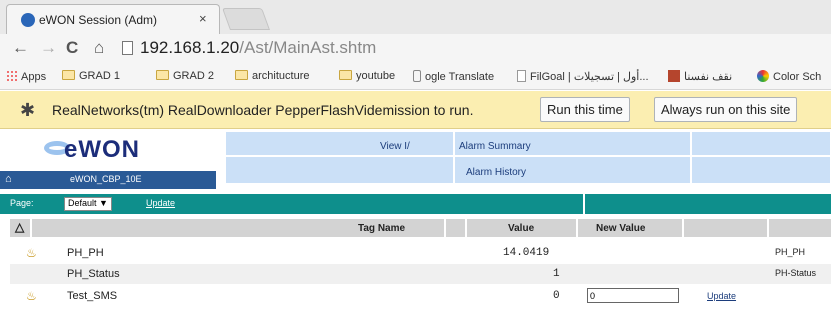 The width and height of the screenshot is (831, 309). What do you see at coordinates (726, 109) in the screenshot?
I see `always-run-button: Always run on this site` at bounding box center [726, 109].